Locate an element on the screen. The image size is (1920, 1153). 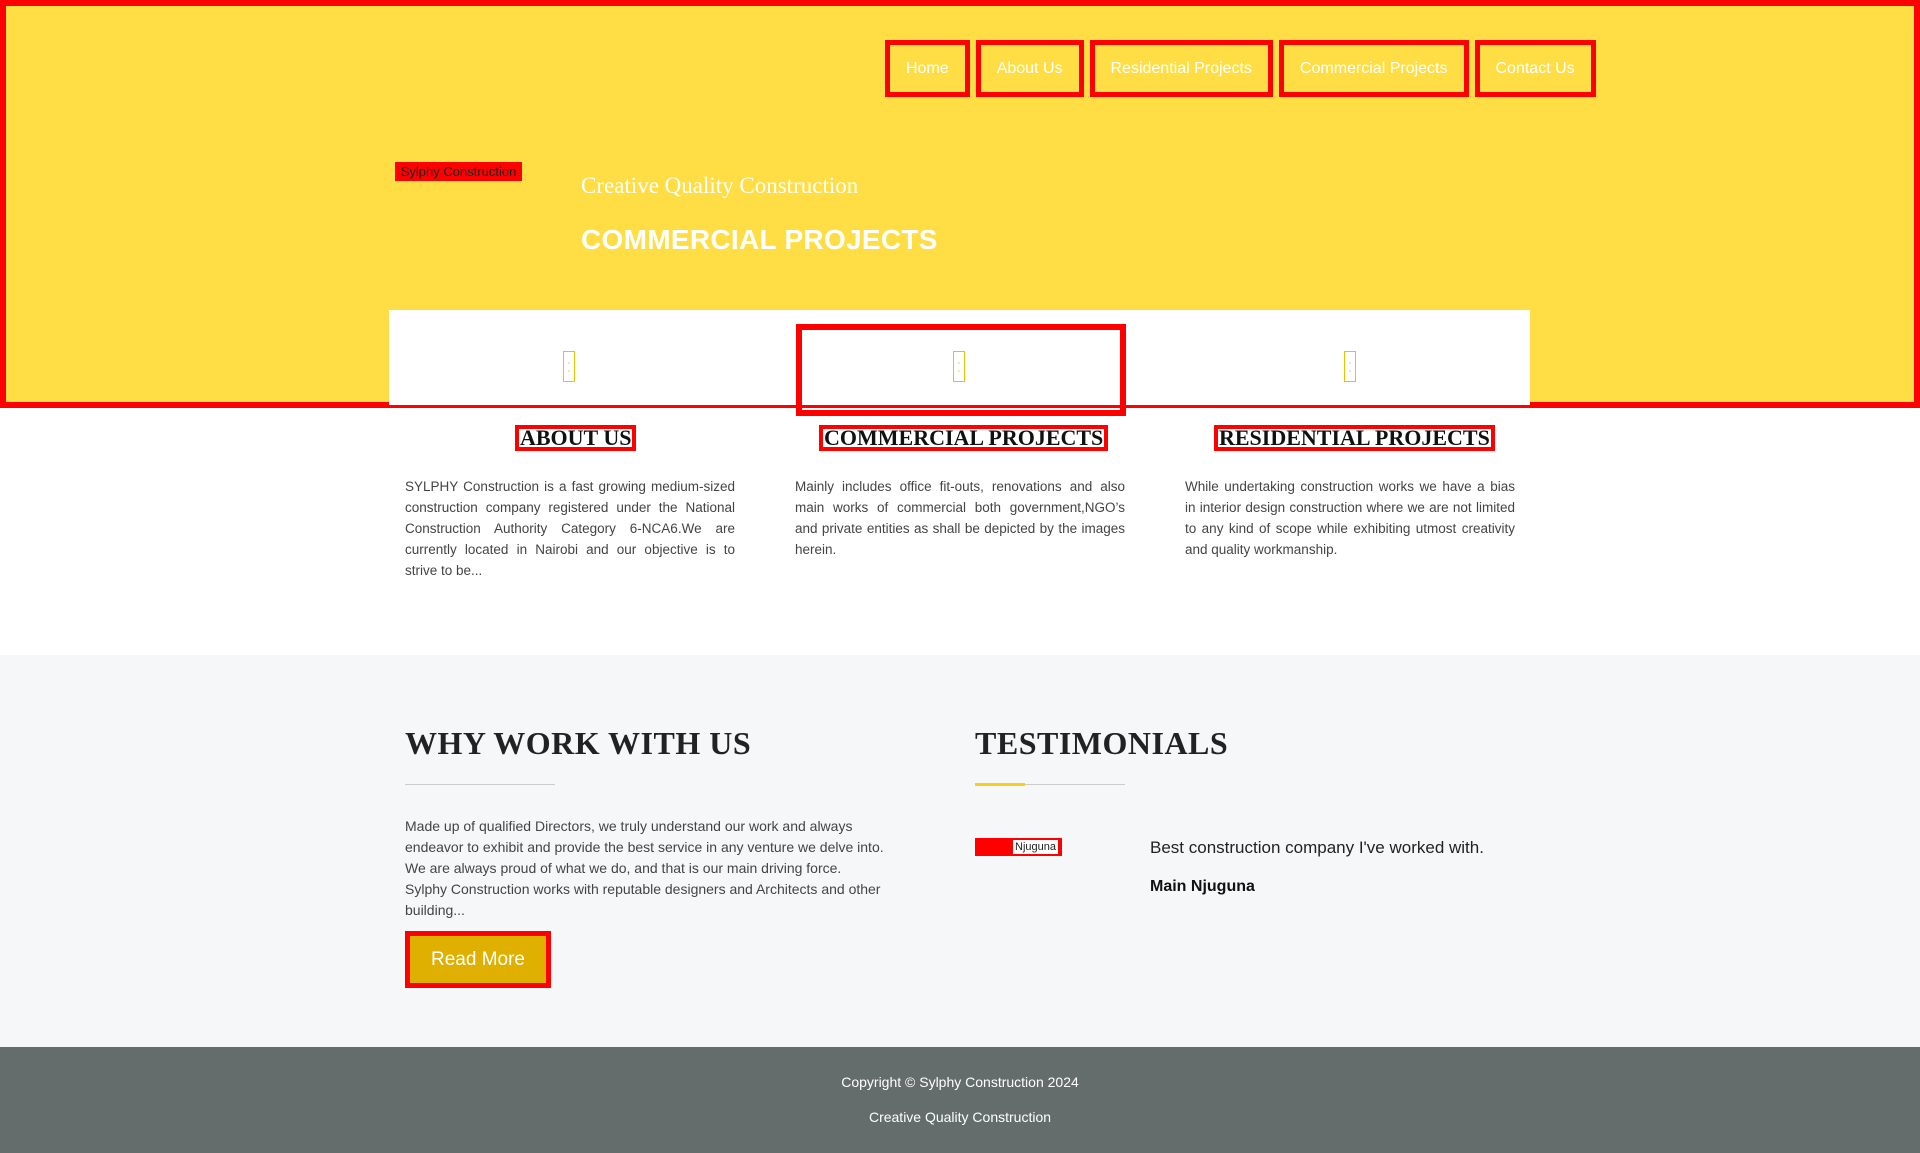
footer-tagline: Creative Quality Construction is located at coordinates (960, 1117).